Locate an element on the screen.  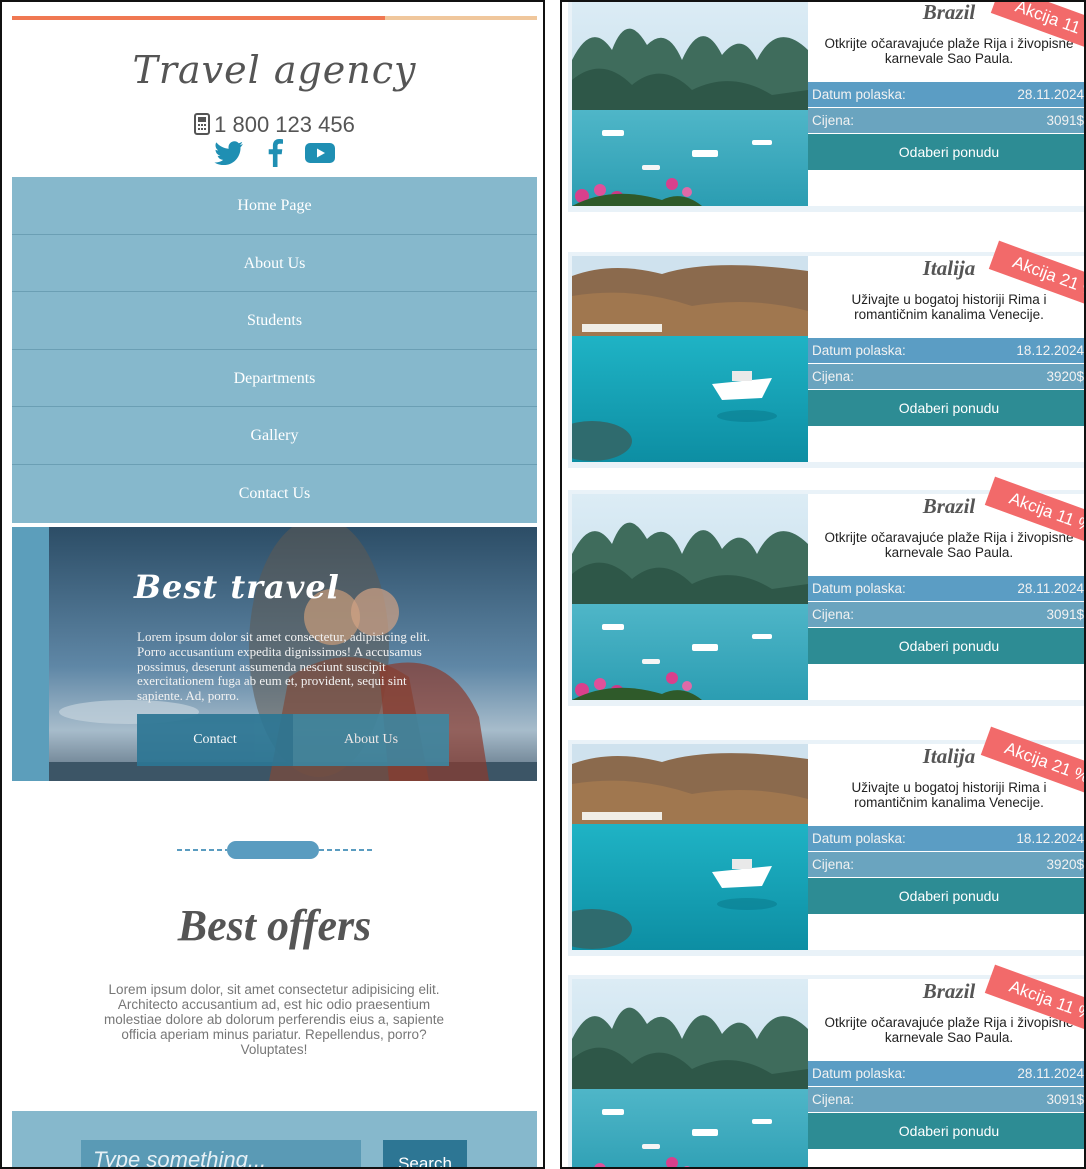
nav-item-students: Students is located at coordinates (274, 321).